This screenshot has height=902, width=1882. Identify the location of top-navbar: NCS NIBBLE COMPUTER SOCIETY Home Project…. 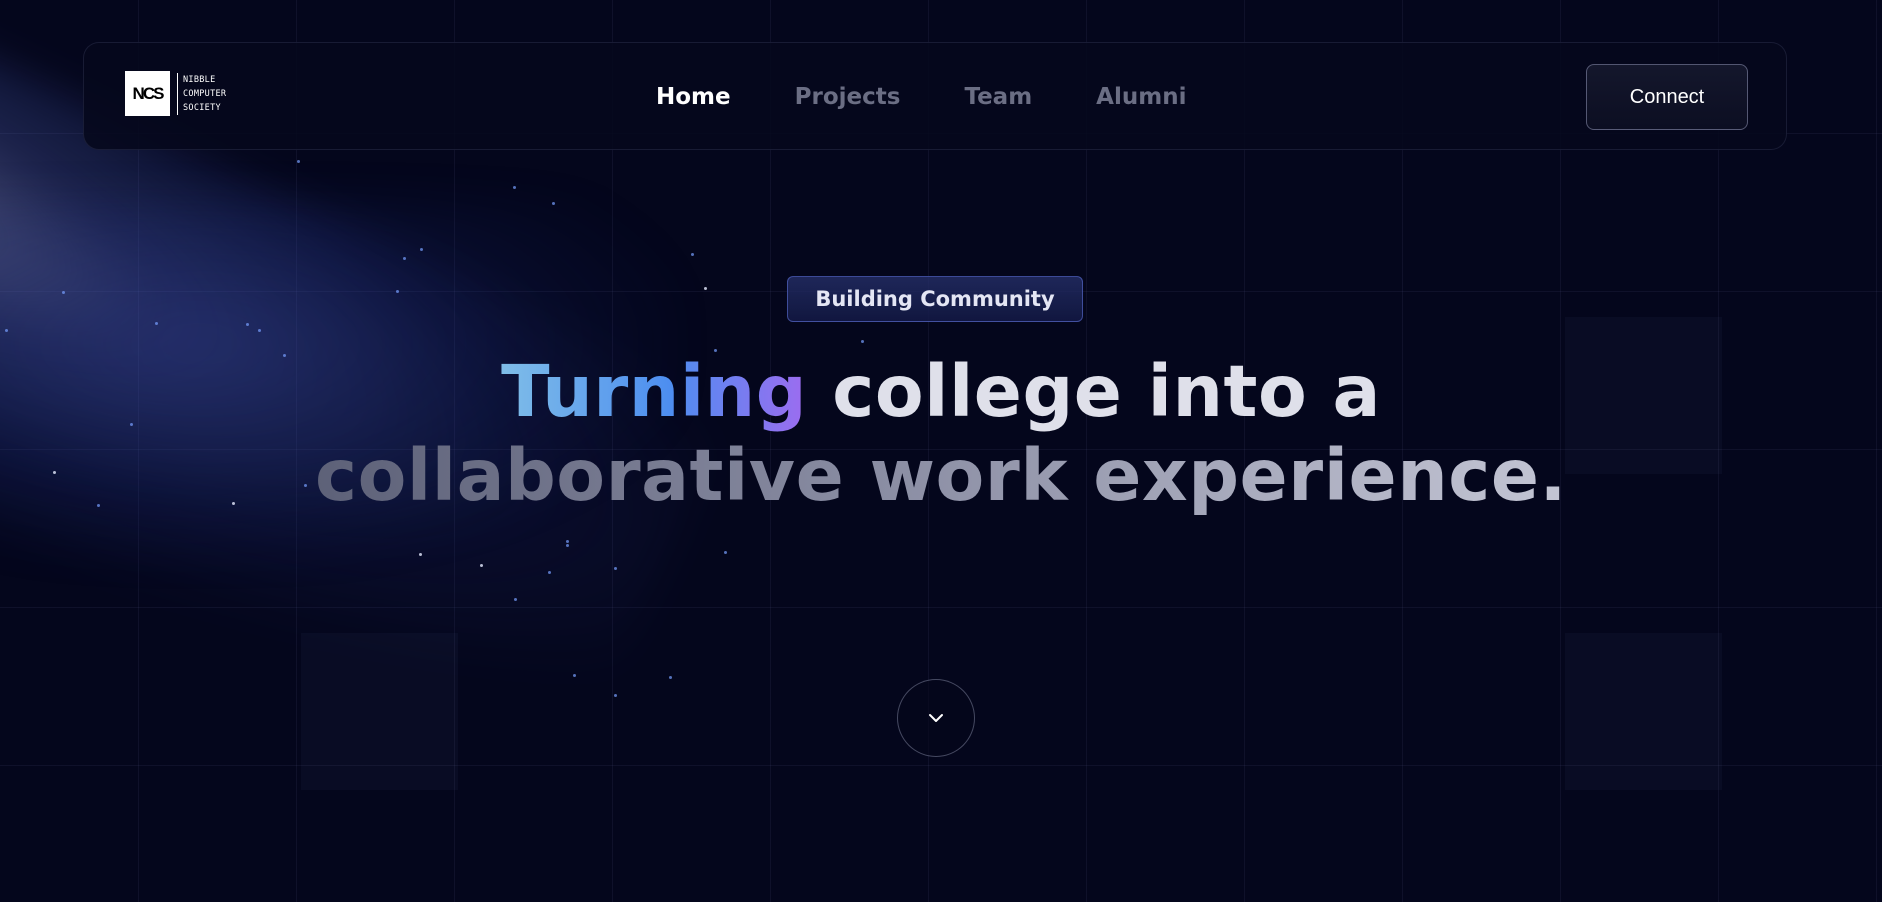
(935, 96).